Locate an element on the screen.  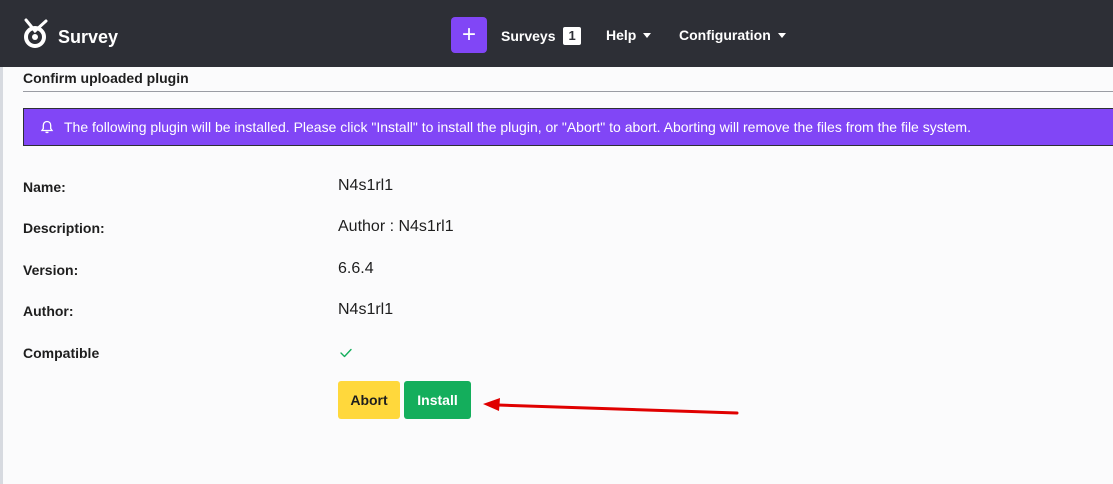
author-label: Author: is located at coordinates (48, 311).